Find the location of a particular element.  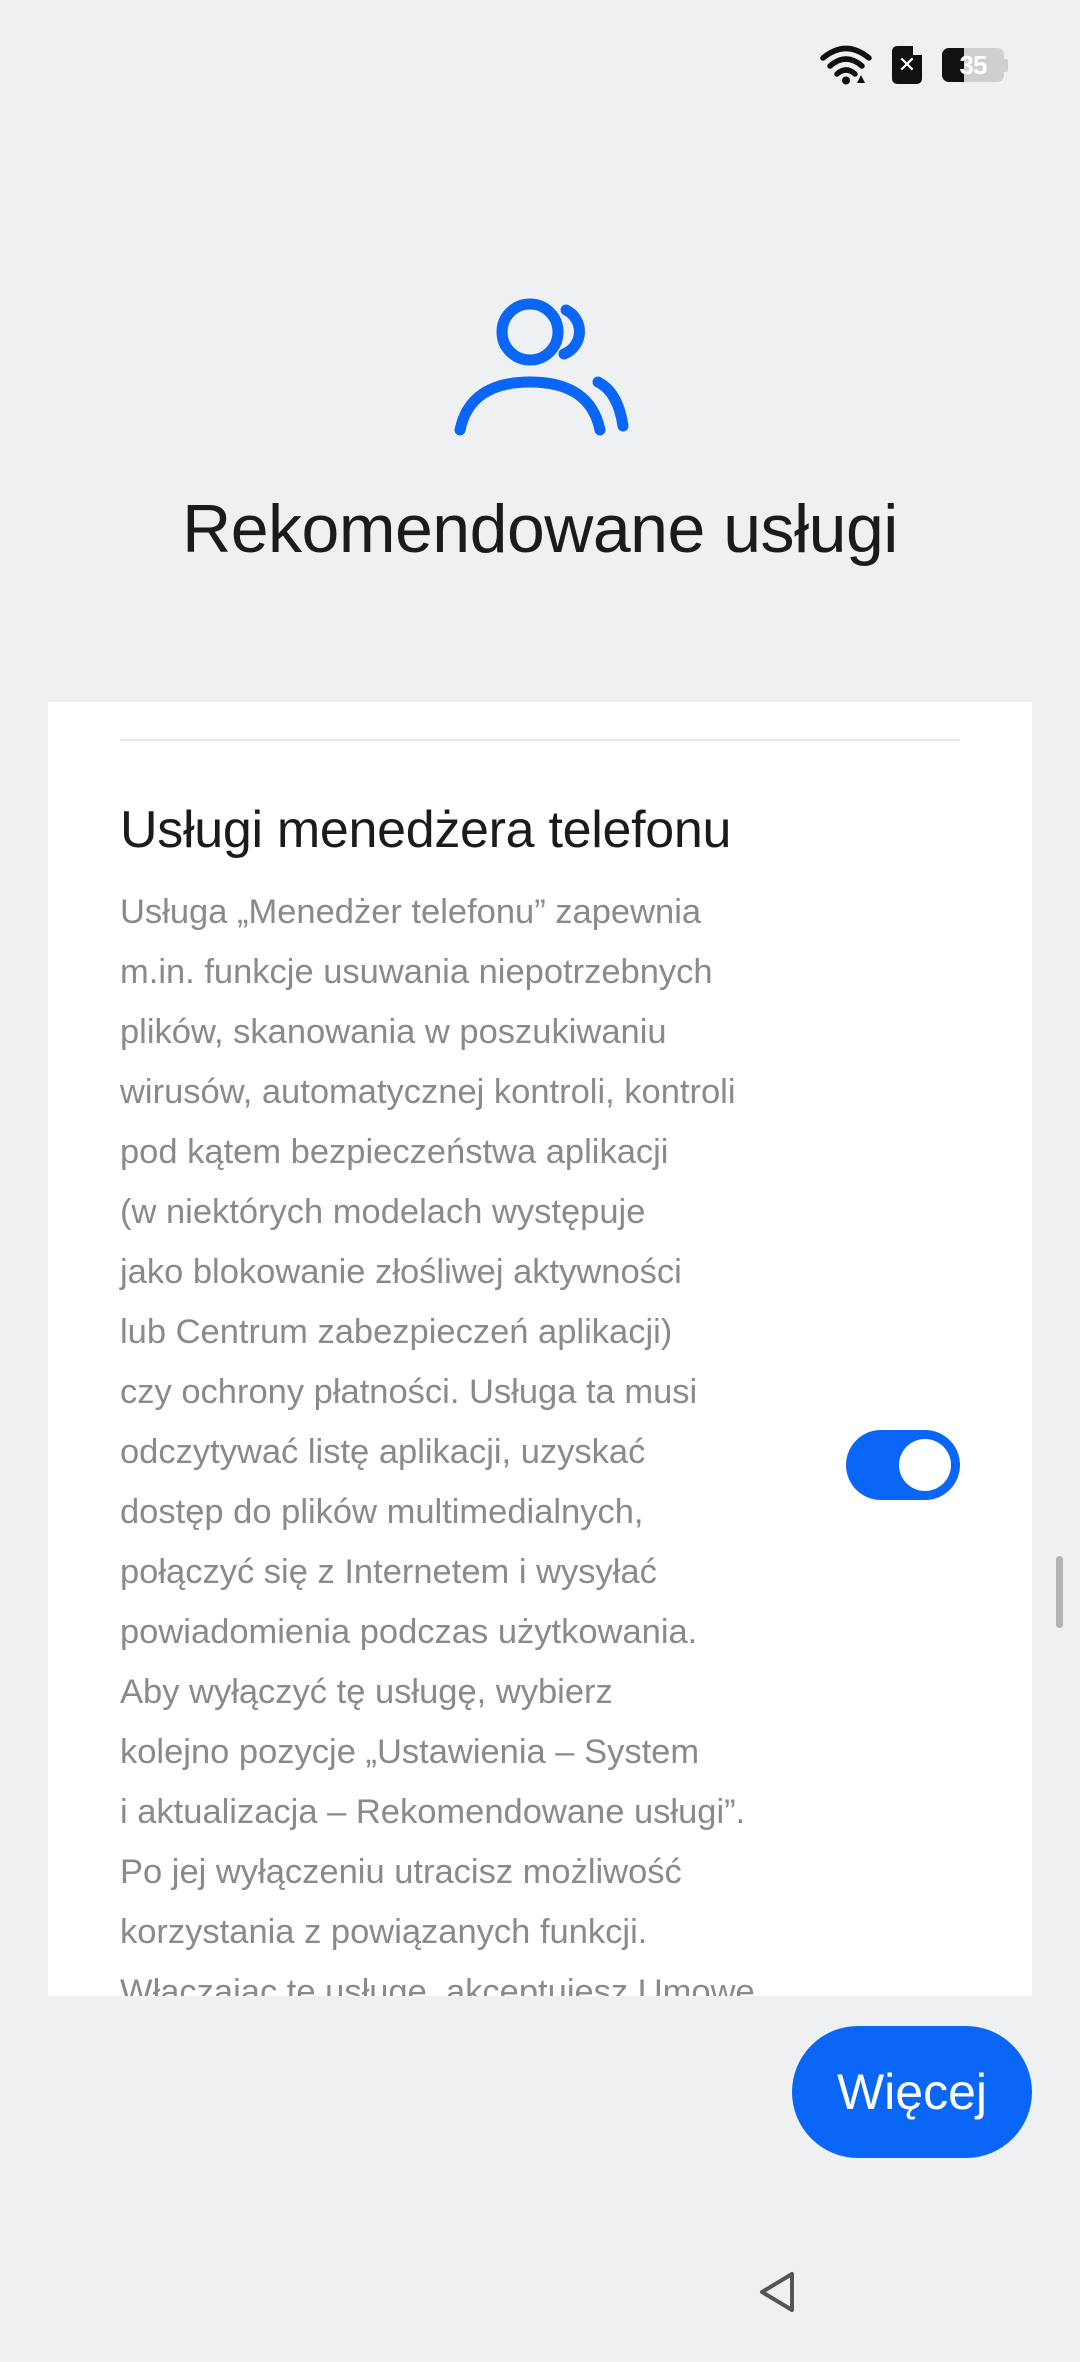

service-toggle is located at coordinates (903, 1465).